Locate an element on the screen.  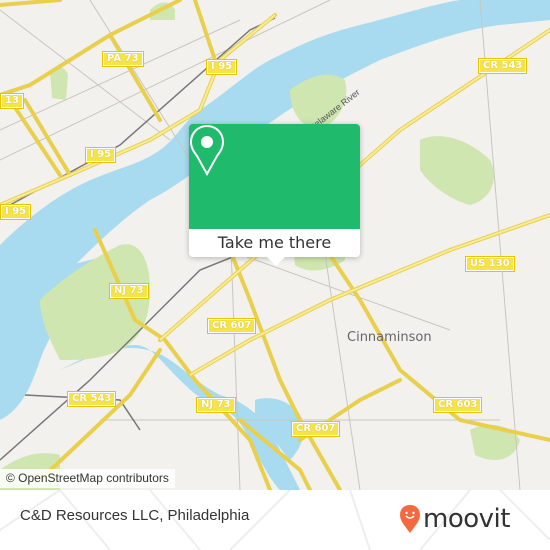
take-me-there-button: Take me there is located at coordinates (274, 243).